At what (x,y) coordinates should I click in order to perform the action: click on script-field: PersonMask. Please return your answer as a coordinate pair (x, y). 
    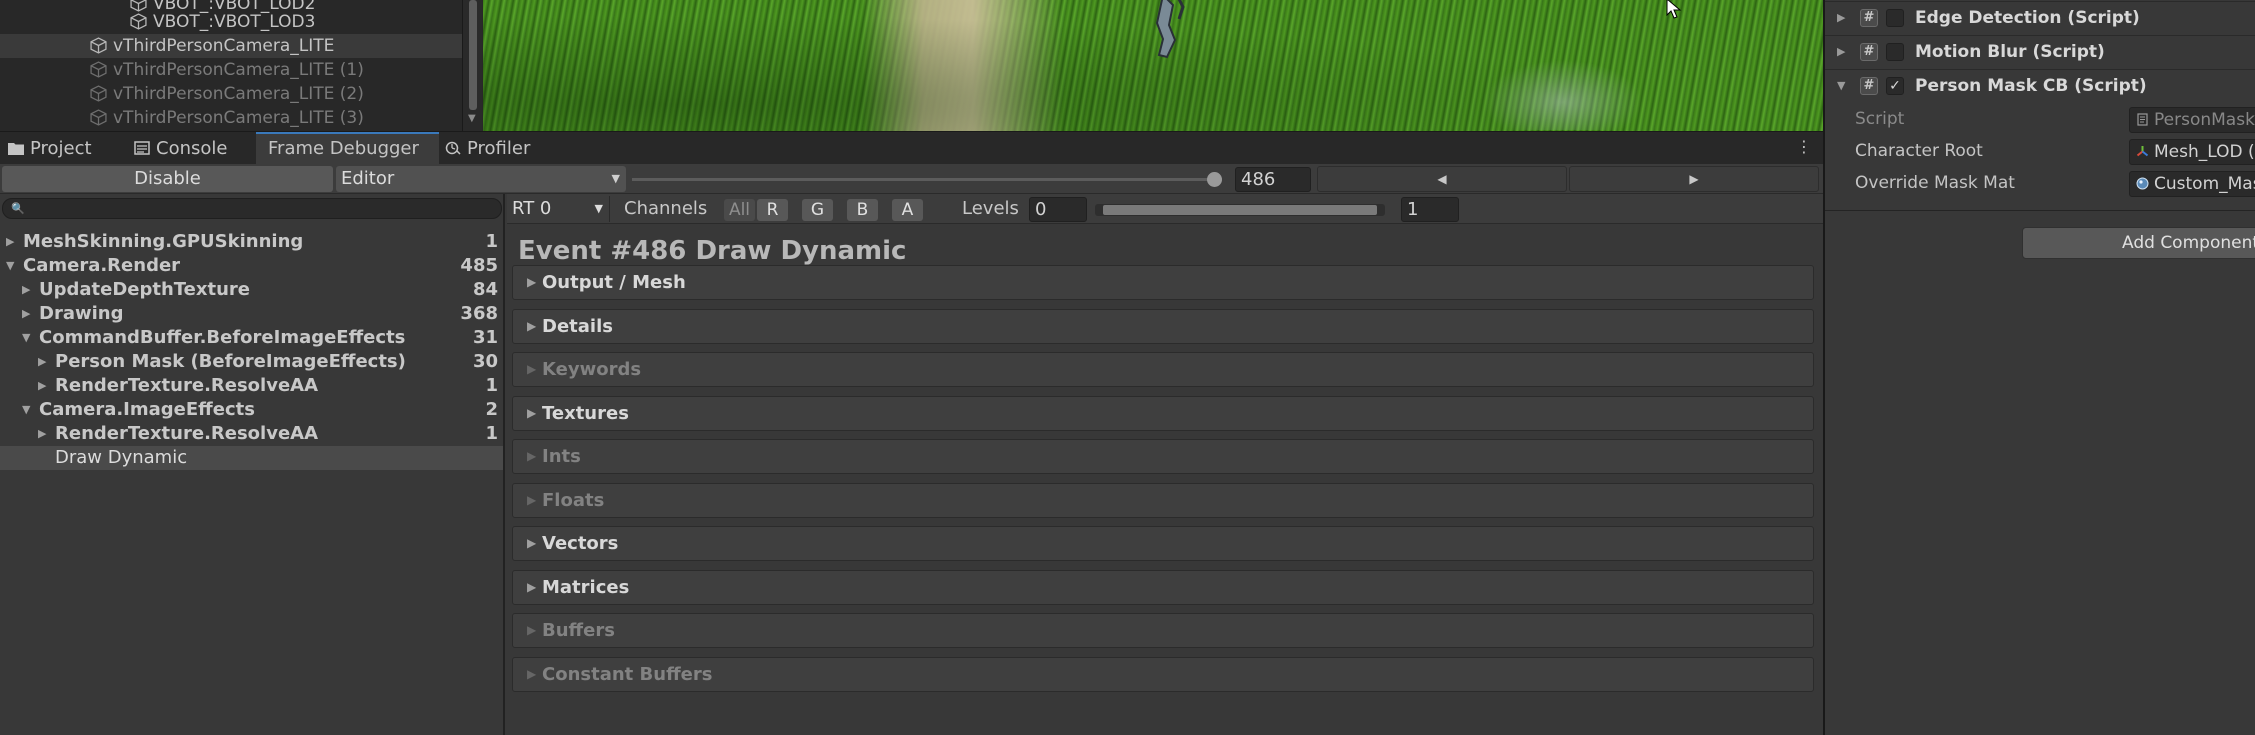
    Looking at the image, I should click on (2192, 120).